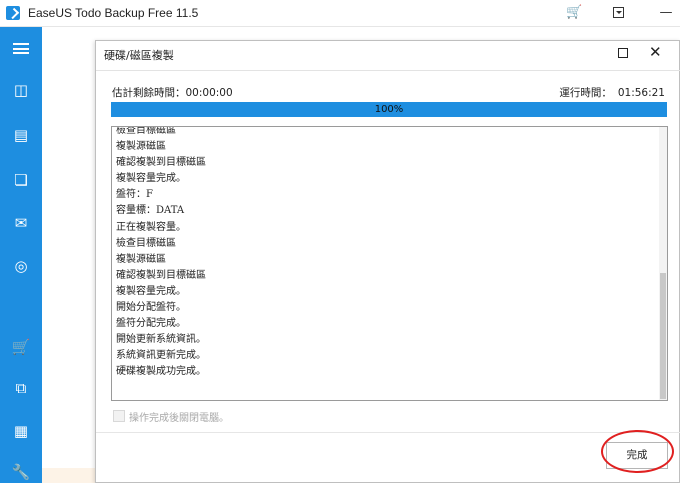  Describe the element at coordinates (663, 336) in the screenshot. I see `scrollbar-thumb` at that location.